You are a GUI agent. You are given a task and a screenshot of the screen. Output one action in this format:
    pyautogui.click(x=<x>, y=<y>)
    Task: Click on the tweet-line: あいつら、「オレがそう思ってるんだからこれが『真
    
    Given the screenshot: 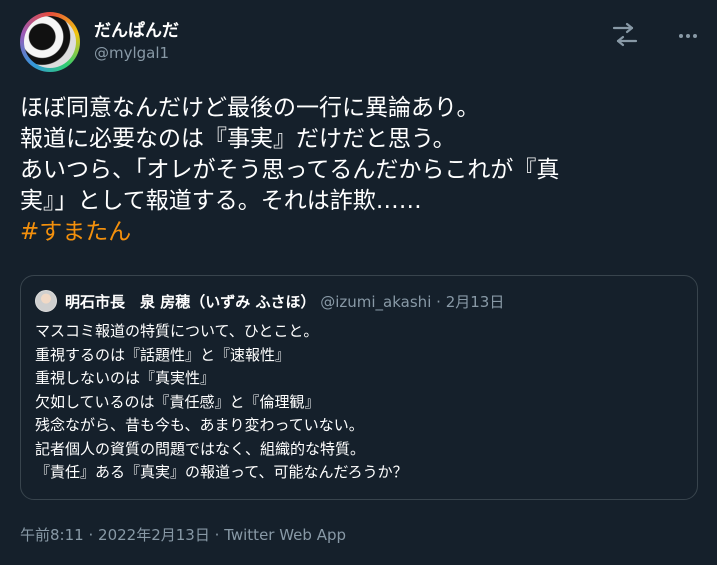 What is the action you would take?
    pyautogui.click(x=290, y=170)
    